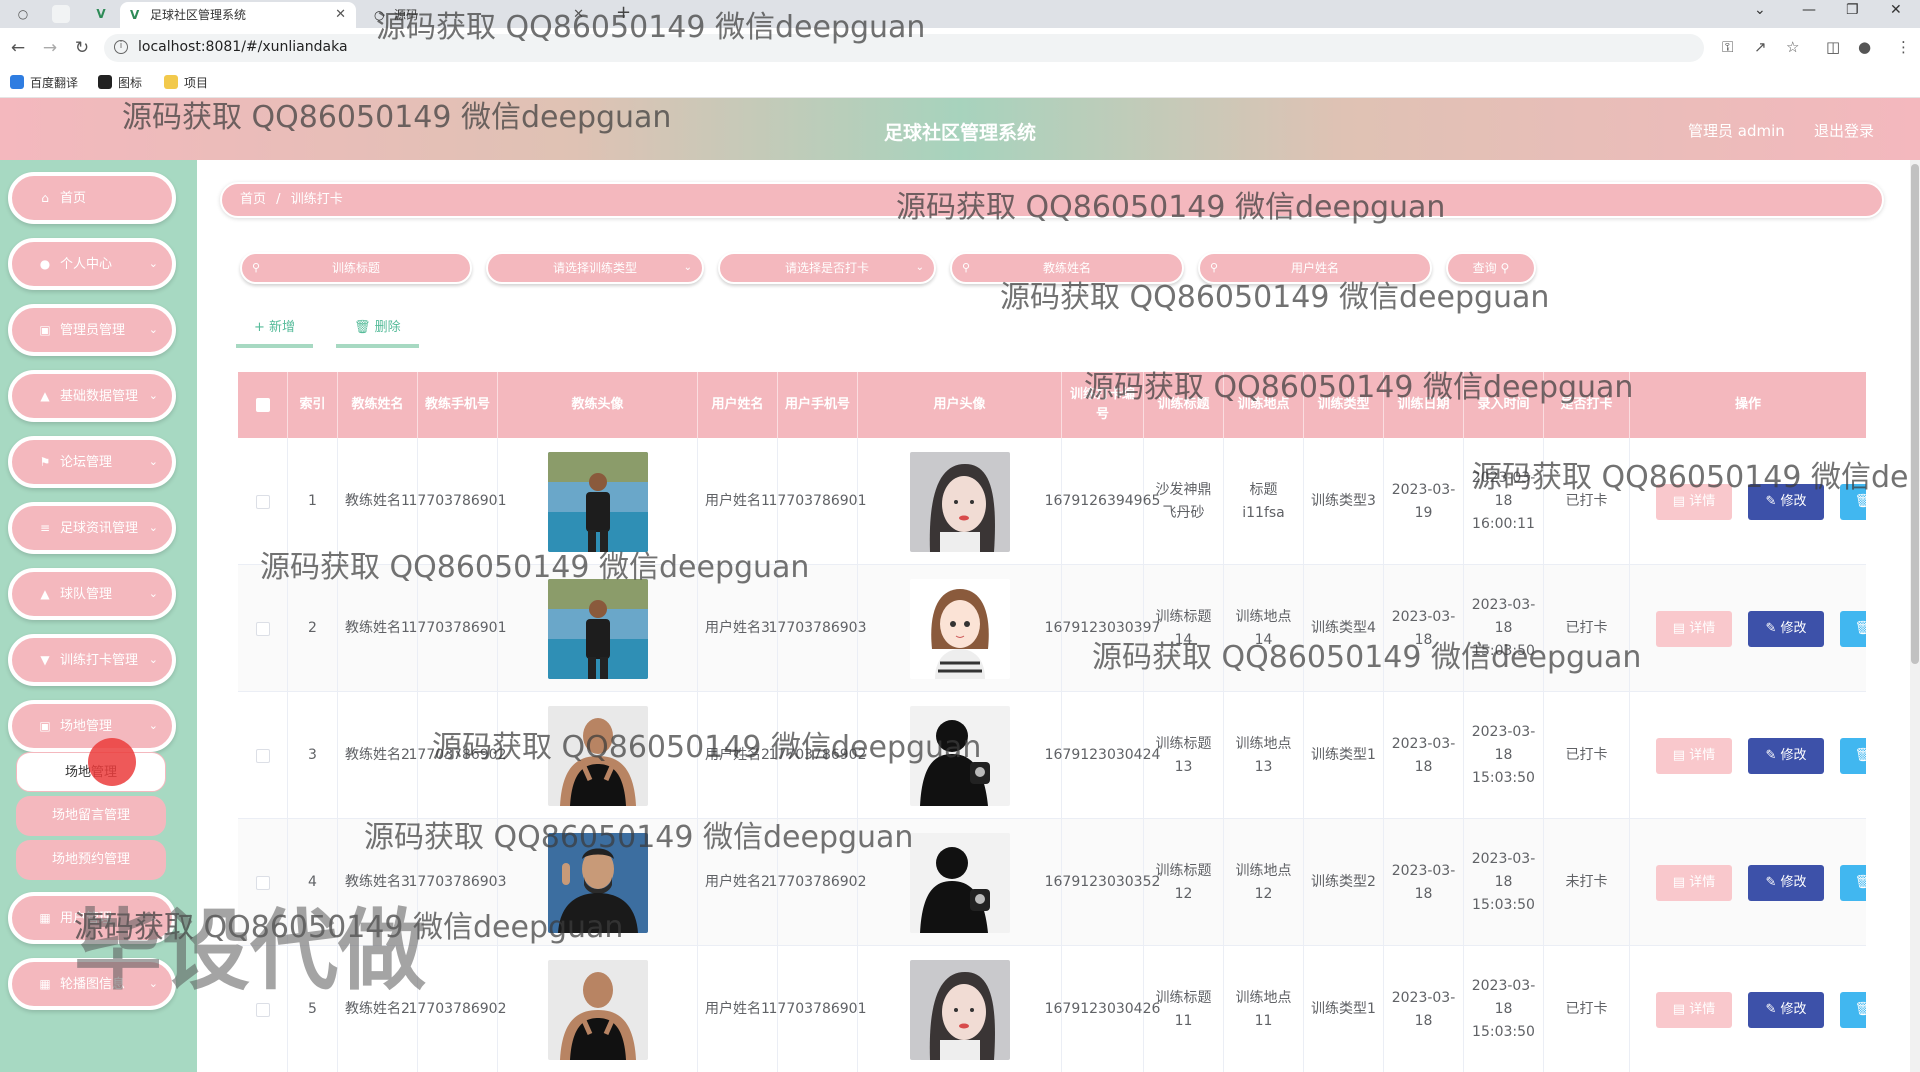  What do you see at coordinates (275, 330) in the screenshot?
I see `add-button: + 新增` at bounding box center [275, 330].